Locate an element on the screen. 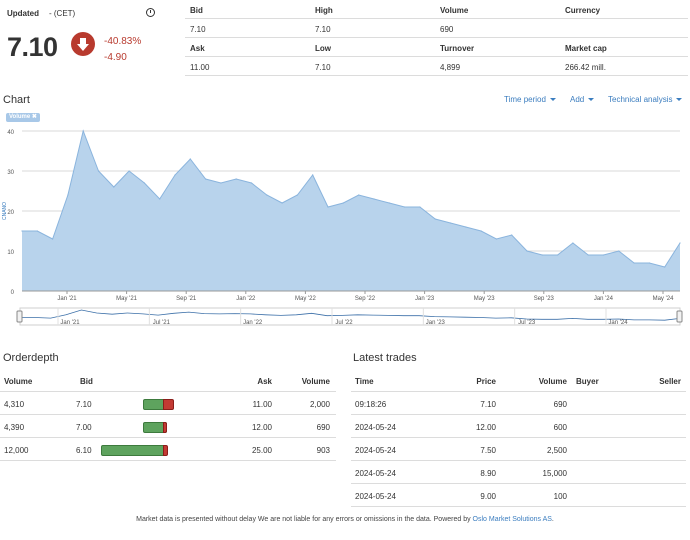 The width and height of the screenshot is (690, 540). trade-volume: 15,000 is located at coordinates (554, 473).